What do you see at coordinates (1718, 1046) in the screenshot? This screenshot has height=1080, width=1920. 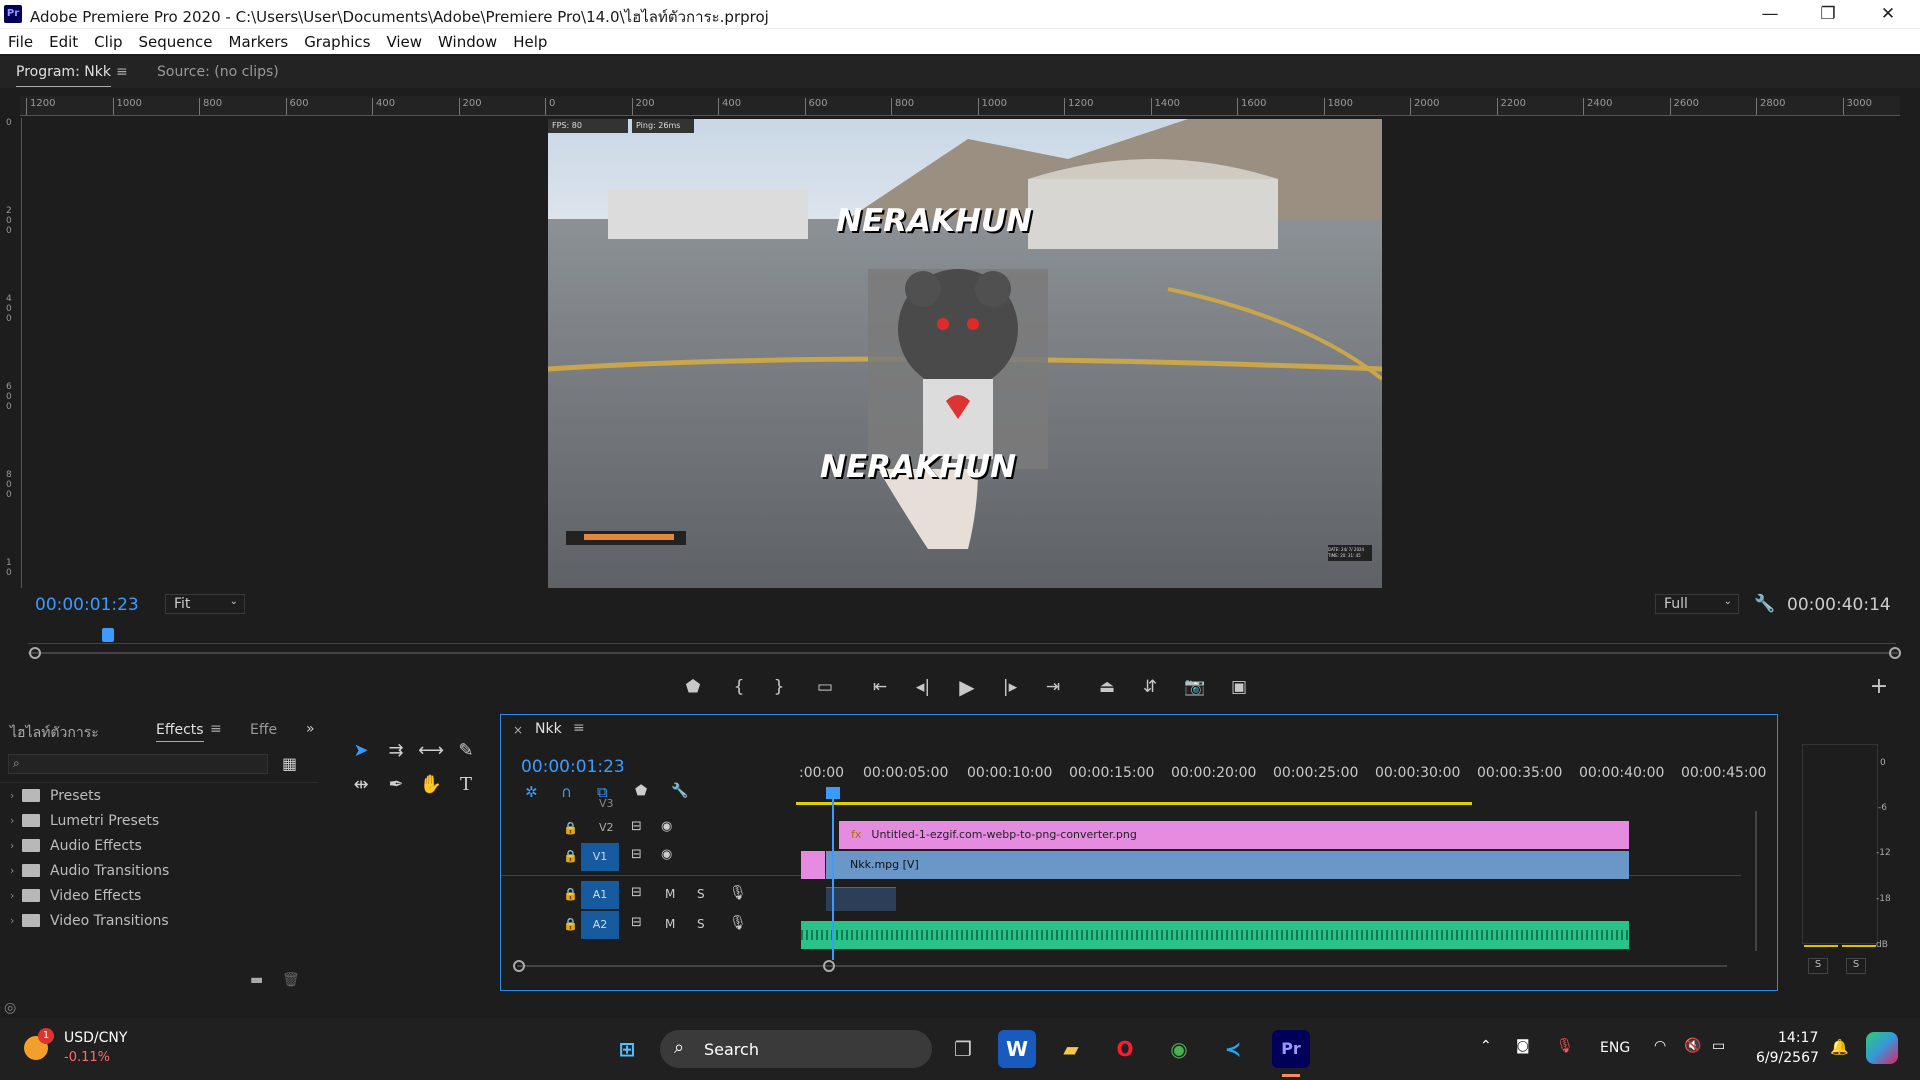 I see `battery-icon: ▭` at bounding box center [1718, 1046].